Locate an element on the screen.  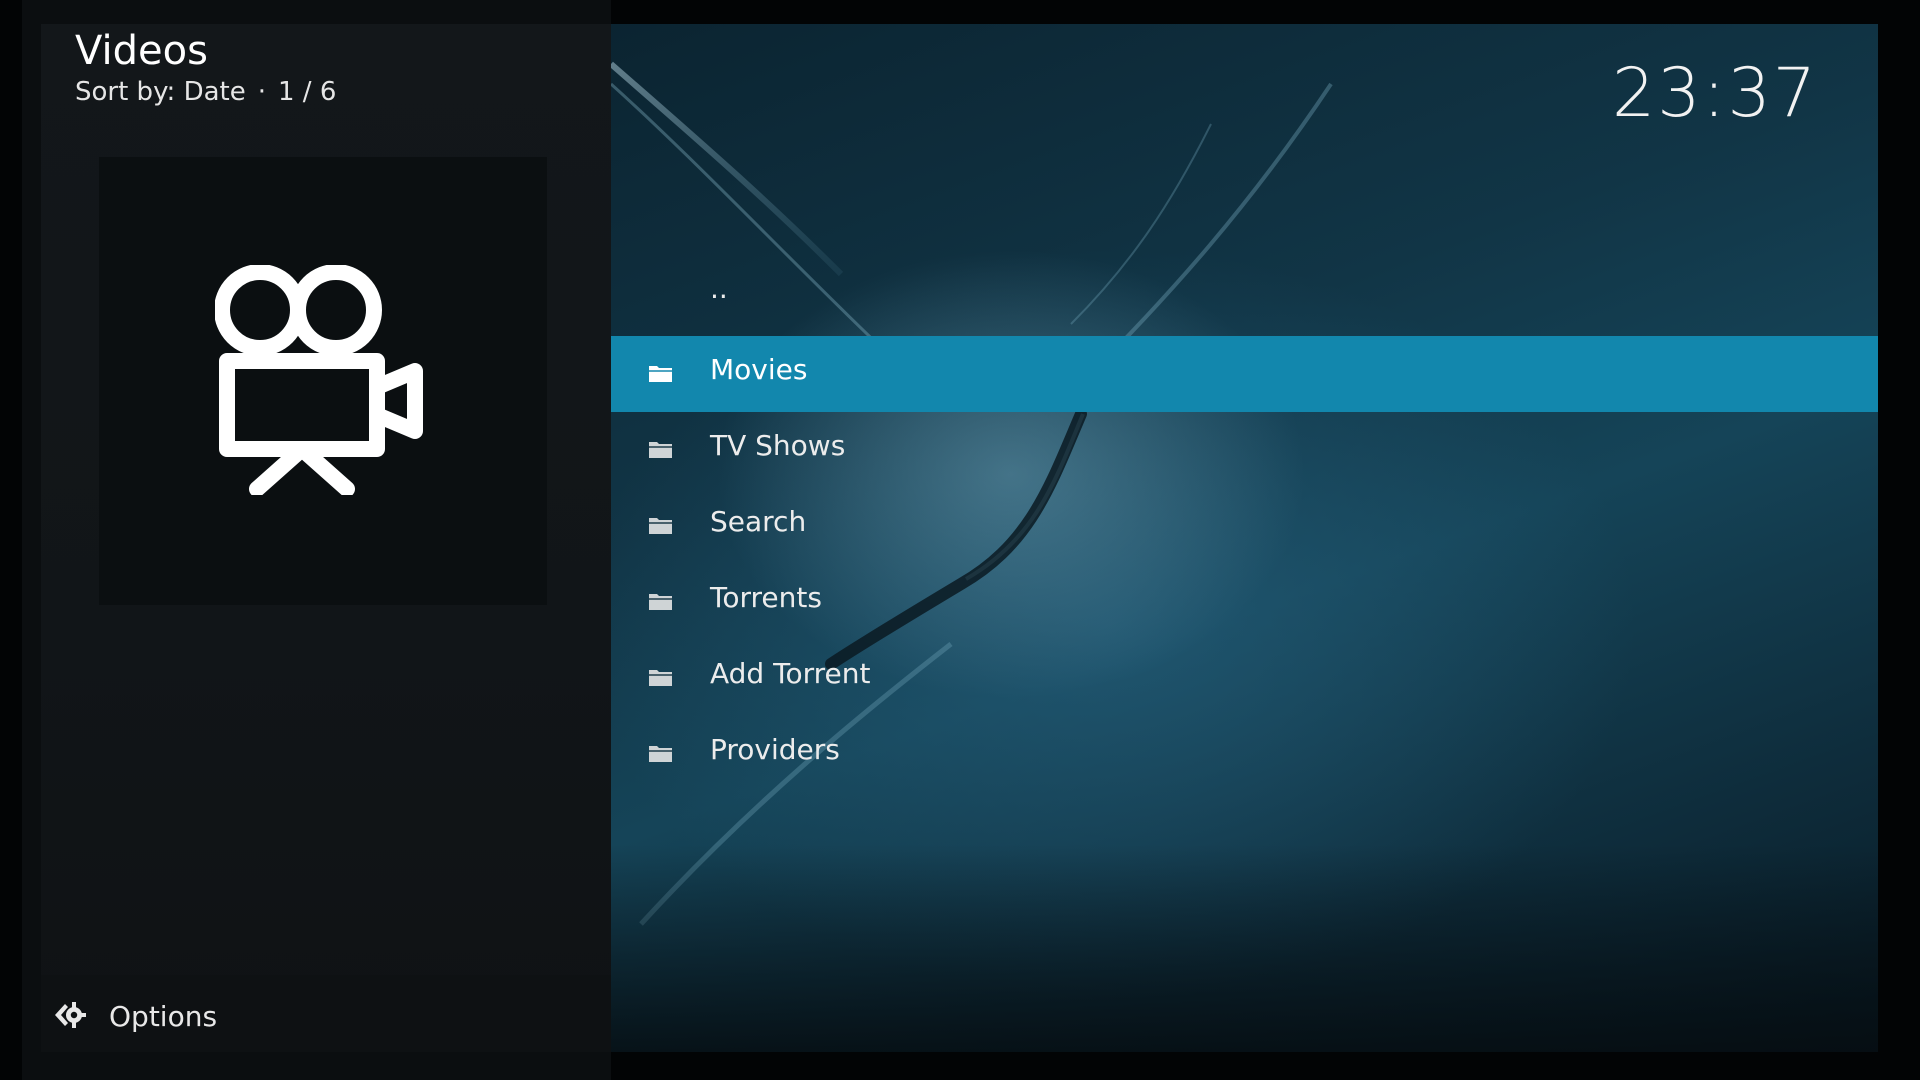
page-subtitle: Sort by: Date · 1 / 6 is located at coordinates (205, 92).